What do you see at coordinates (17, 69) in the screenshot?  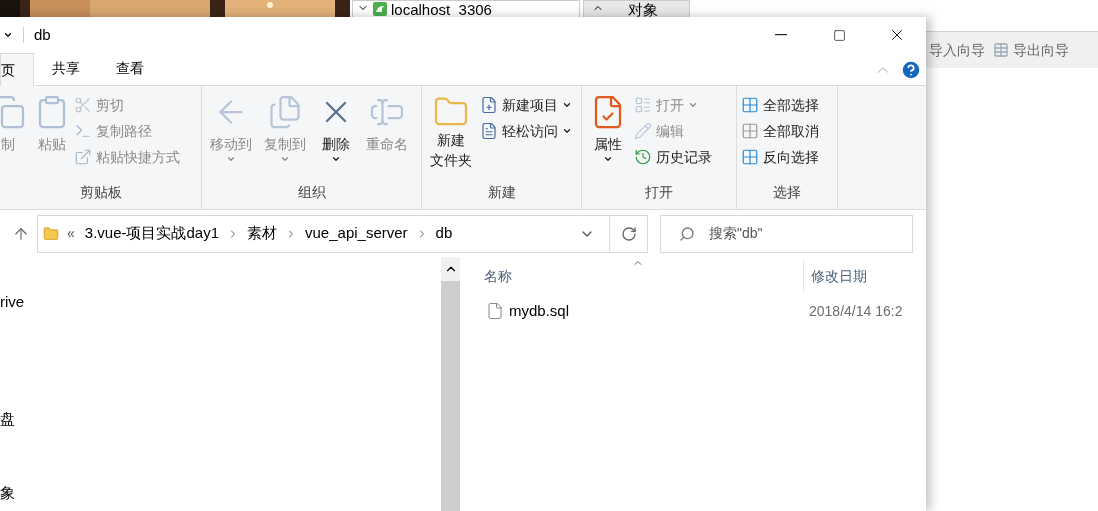 I see `ribbon-tab: 页` at bounding box center [17, 69].